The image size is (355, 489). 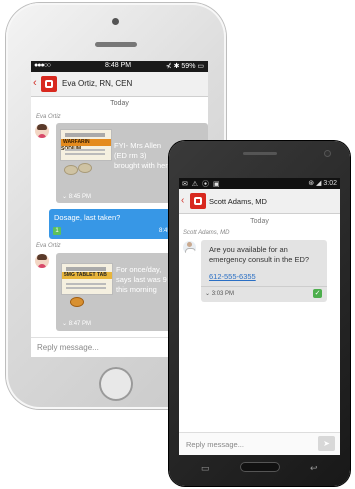 What do you see at coordinates (248, 249) in the screenshot?
I see `message-line: Are you available for an` at bounding box center [248, 249].